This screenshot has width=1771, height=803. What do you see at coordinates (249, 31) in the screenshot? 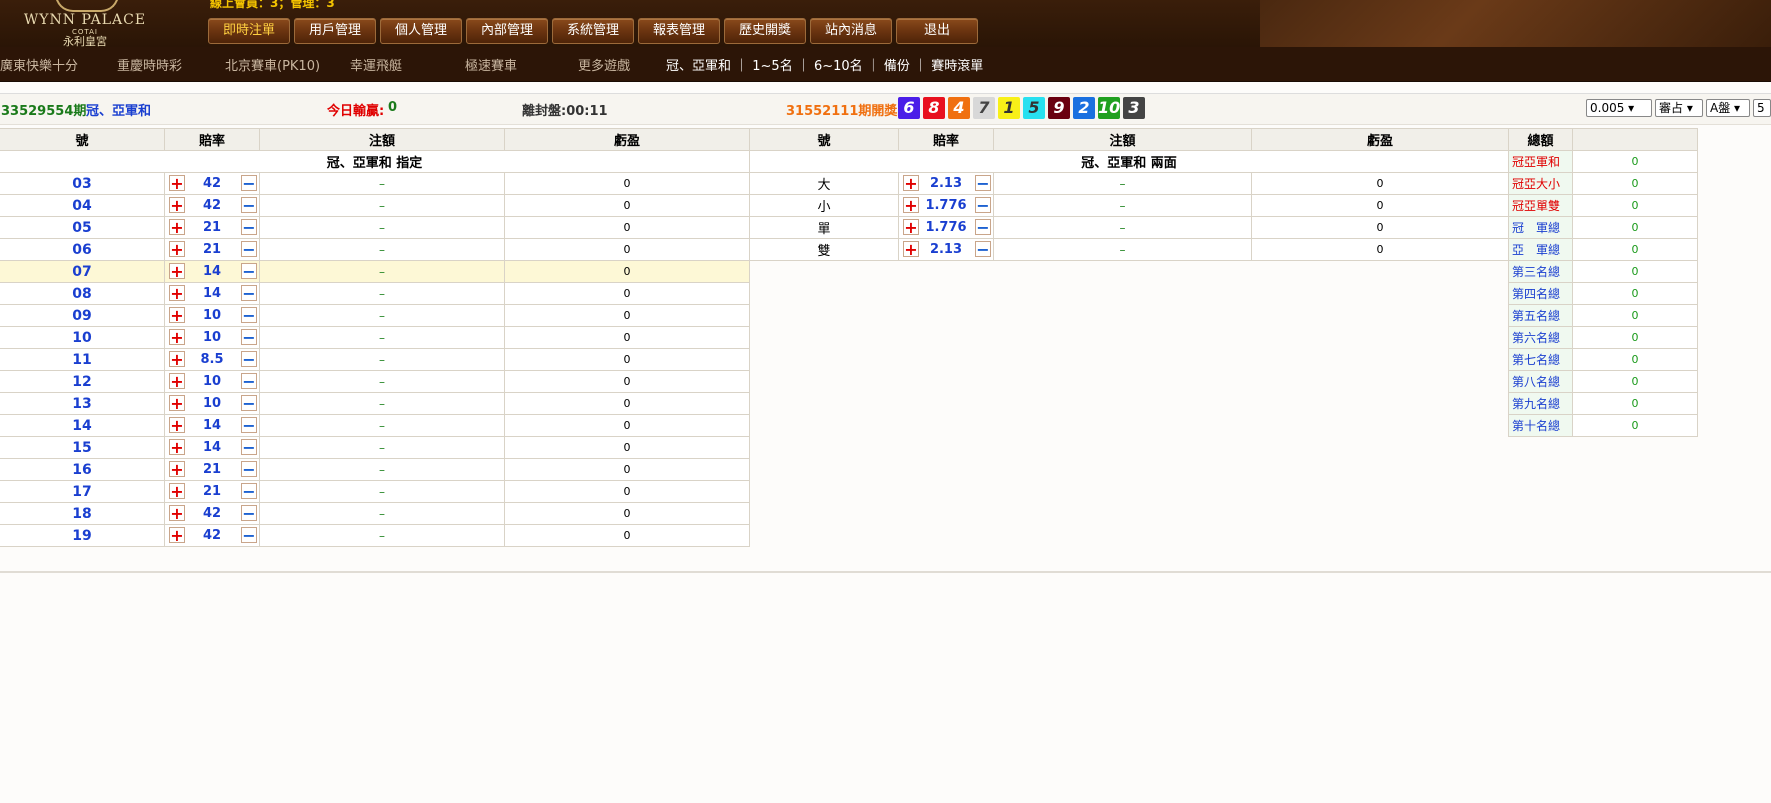
I see `nav-button-0: 即時注單` at bounding box center [249, 31].